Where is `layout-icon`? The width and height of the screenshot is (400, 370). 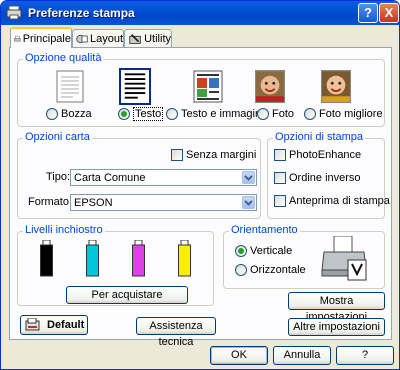 layout-icon is located at coordinates (82, 38).